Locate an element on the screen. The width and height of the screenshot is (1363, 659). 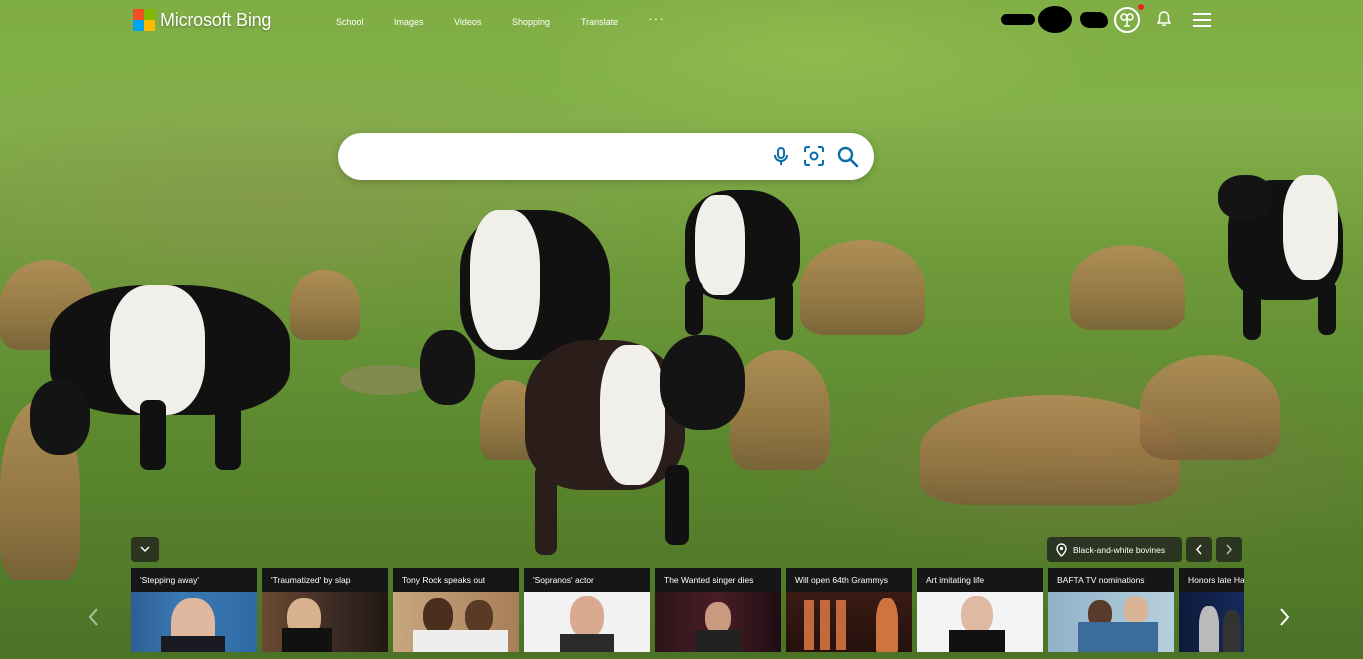
news-card-title: Tony Rock speaks out is located at coordinates (456, 580).